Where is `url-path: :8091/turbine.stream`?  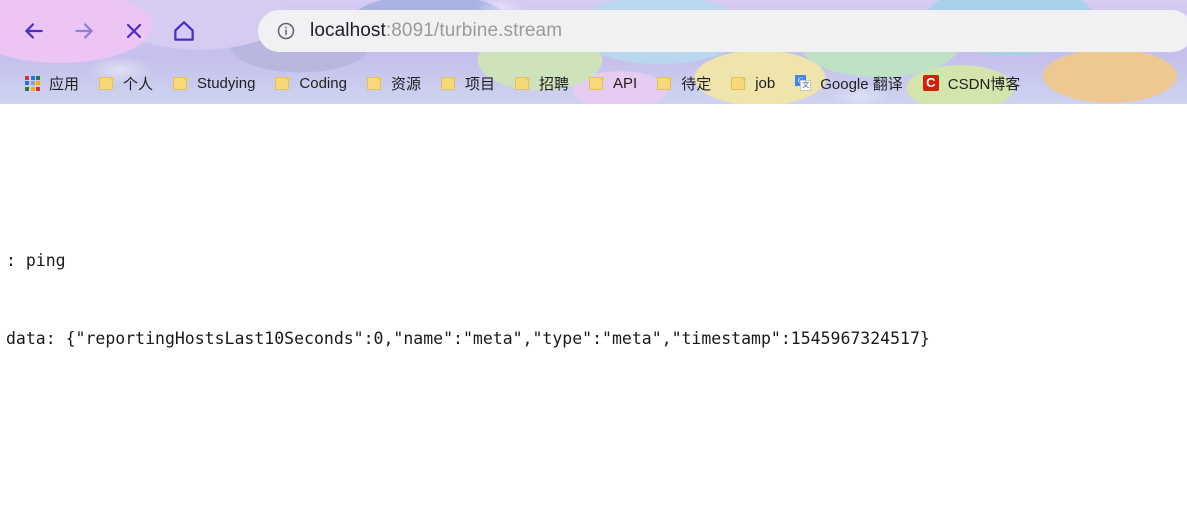 url-path: :8091/turbine.stream is located at coordinates (474, 30).